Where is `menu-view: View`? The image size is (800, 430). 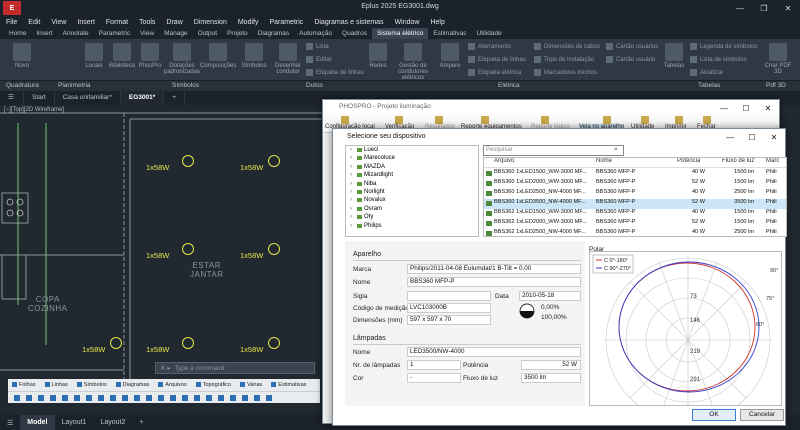
menu-view: View is located at coordinates (58, 22).